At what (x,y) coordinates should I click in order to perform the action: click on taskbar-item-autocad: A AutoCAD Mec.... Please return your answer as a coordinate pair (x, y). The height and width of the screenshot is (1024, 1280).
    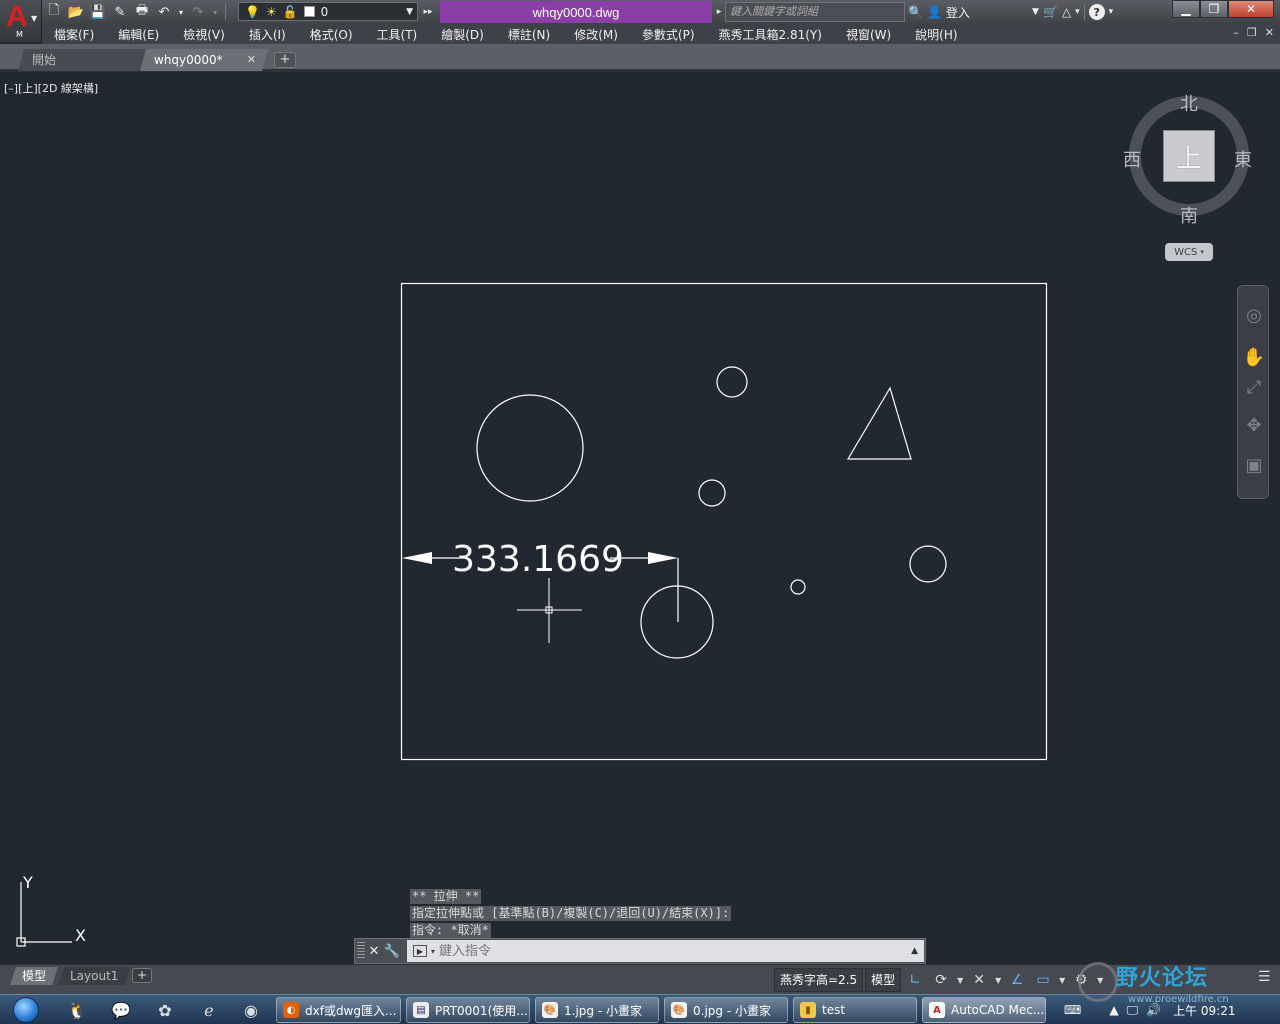
    Looking at the image, I should click on (984, 1010).